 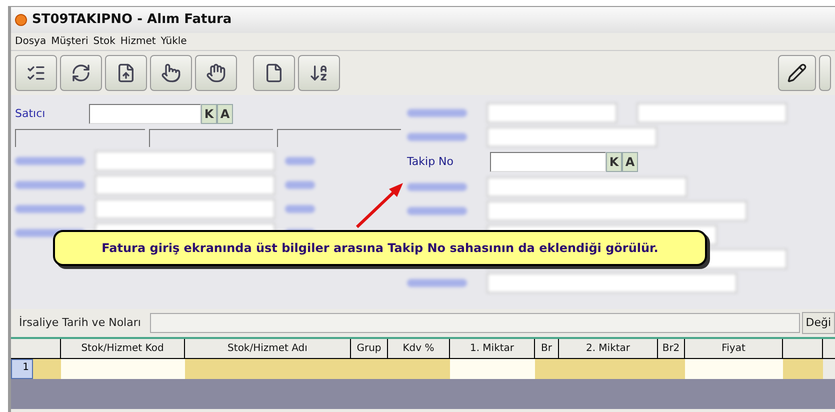 What do you see at coordinates (419, 348) in the screenshot?
I see `column-header: Kdv %` at bounding box center [419, 348].